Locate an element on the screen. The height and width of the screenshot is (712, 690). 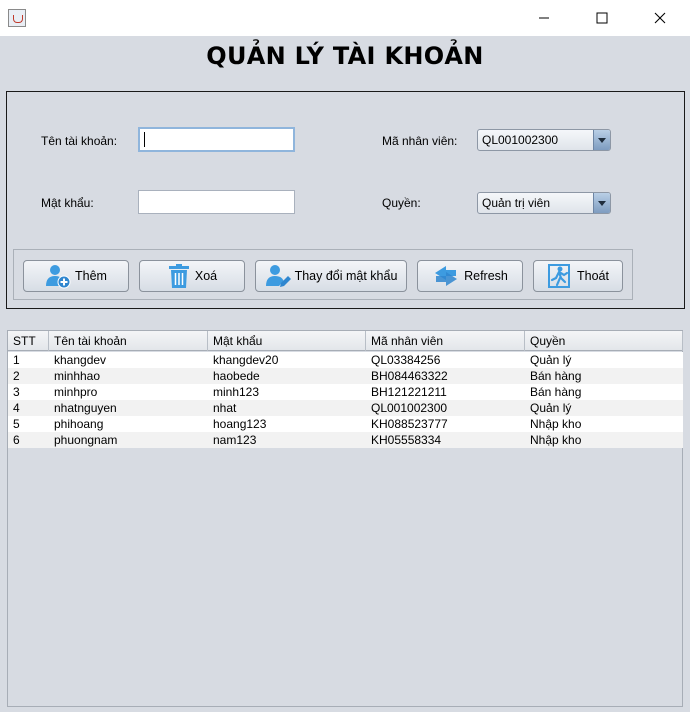
column-header-stt: STT is located at coordinates (28, 341).